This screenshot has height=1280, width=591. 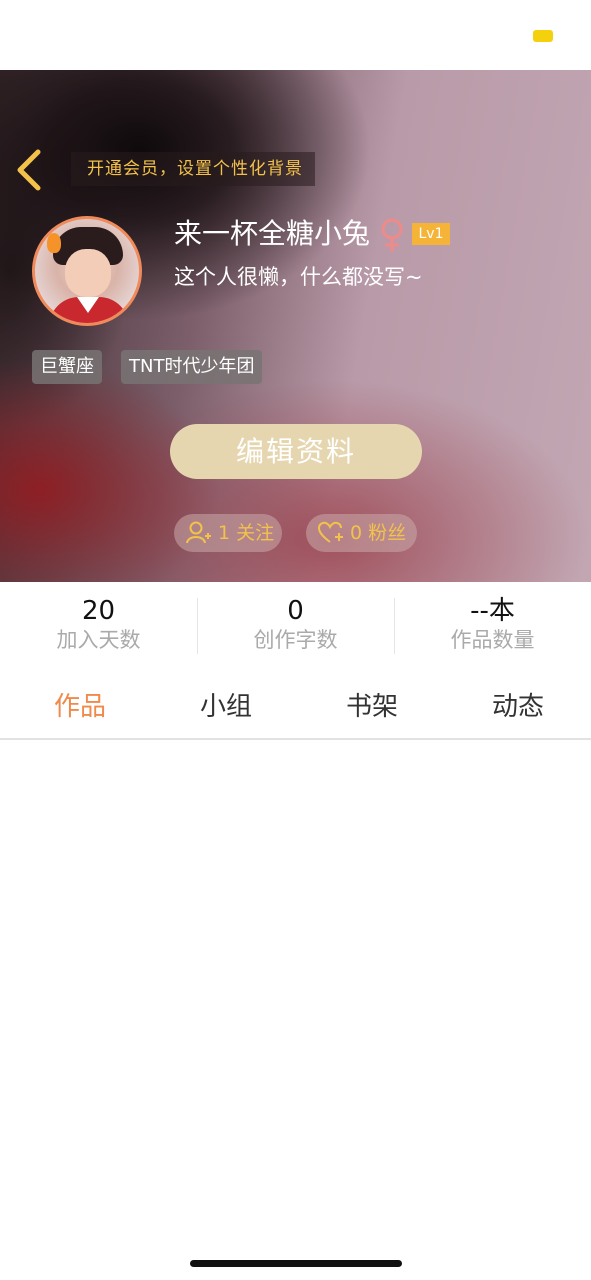 What do you see at coordinates (296, 1263) in the screenshot?
I see `home-indicator` at bounding box center [296, 1263].